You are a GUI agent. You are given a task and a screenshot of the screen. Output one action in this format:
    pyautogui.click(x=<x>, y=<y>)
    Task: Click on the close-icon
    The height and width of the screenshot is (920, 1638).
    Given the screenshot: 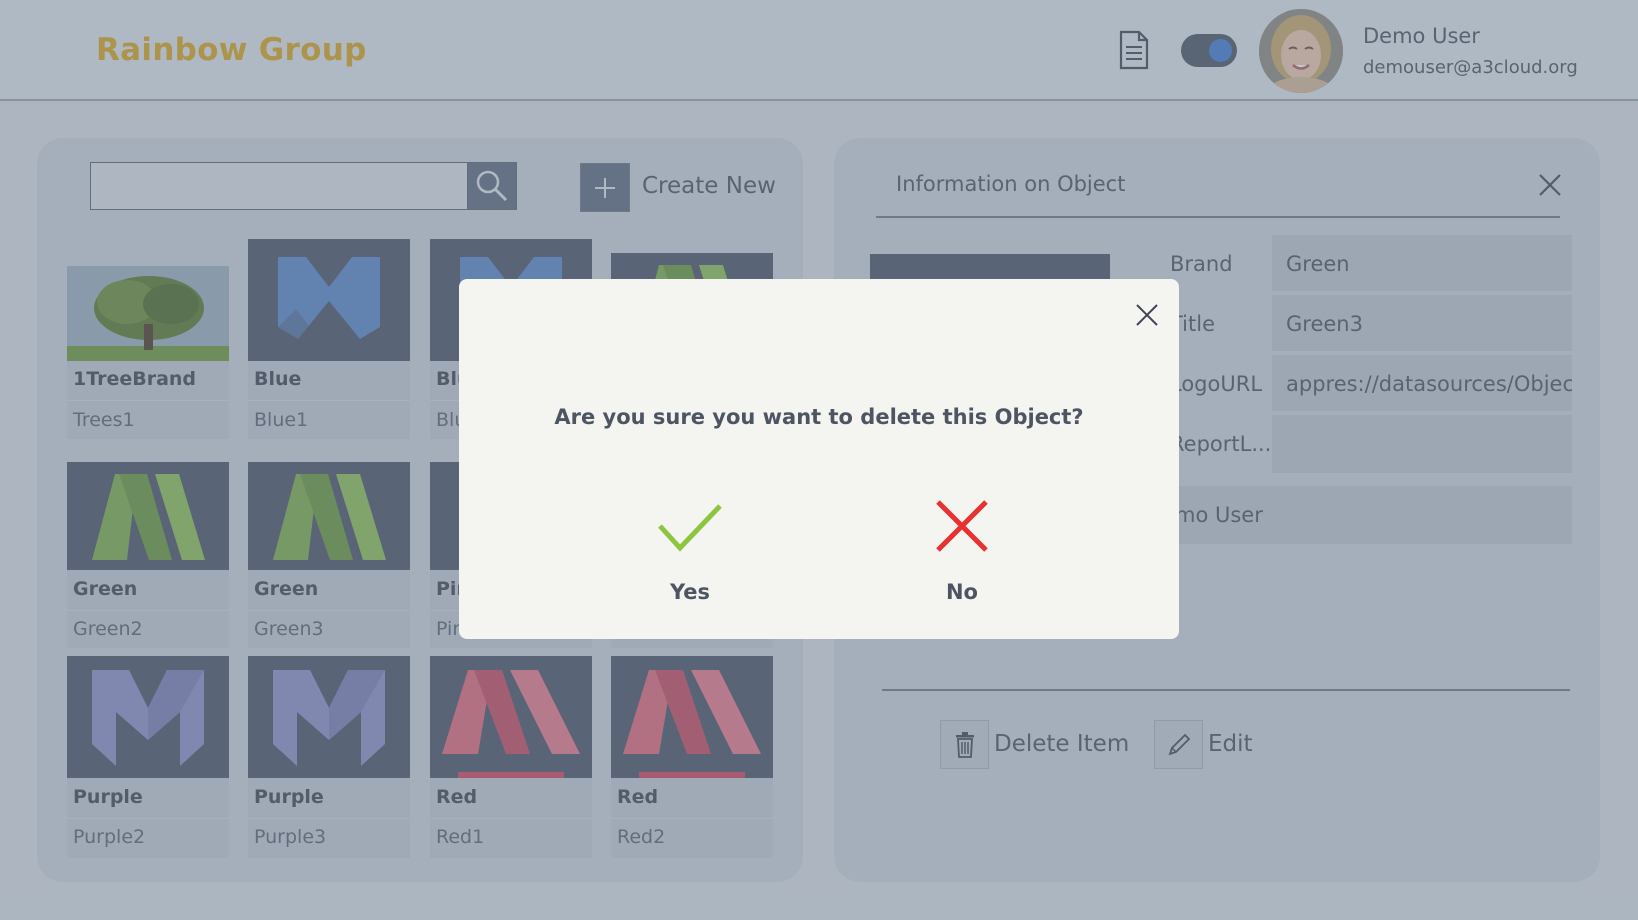 What is the action you would take?
    pyautogui.click(x=1147, y=315)
    